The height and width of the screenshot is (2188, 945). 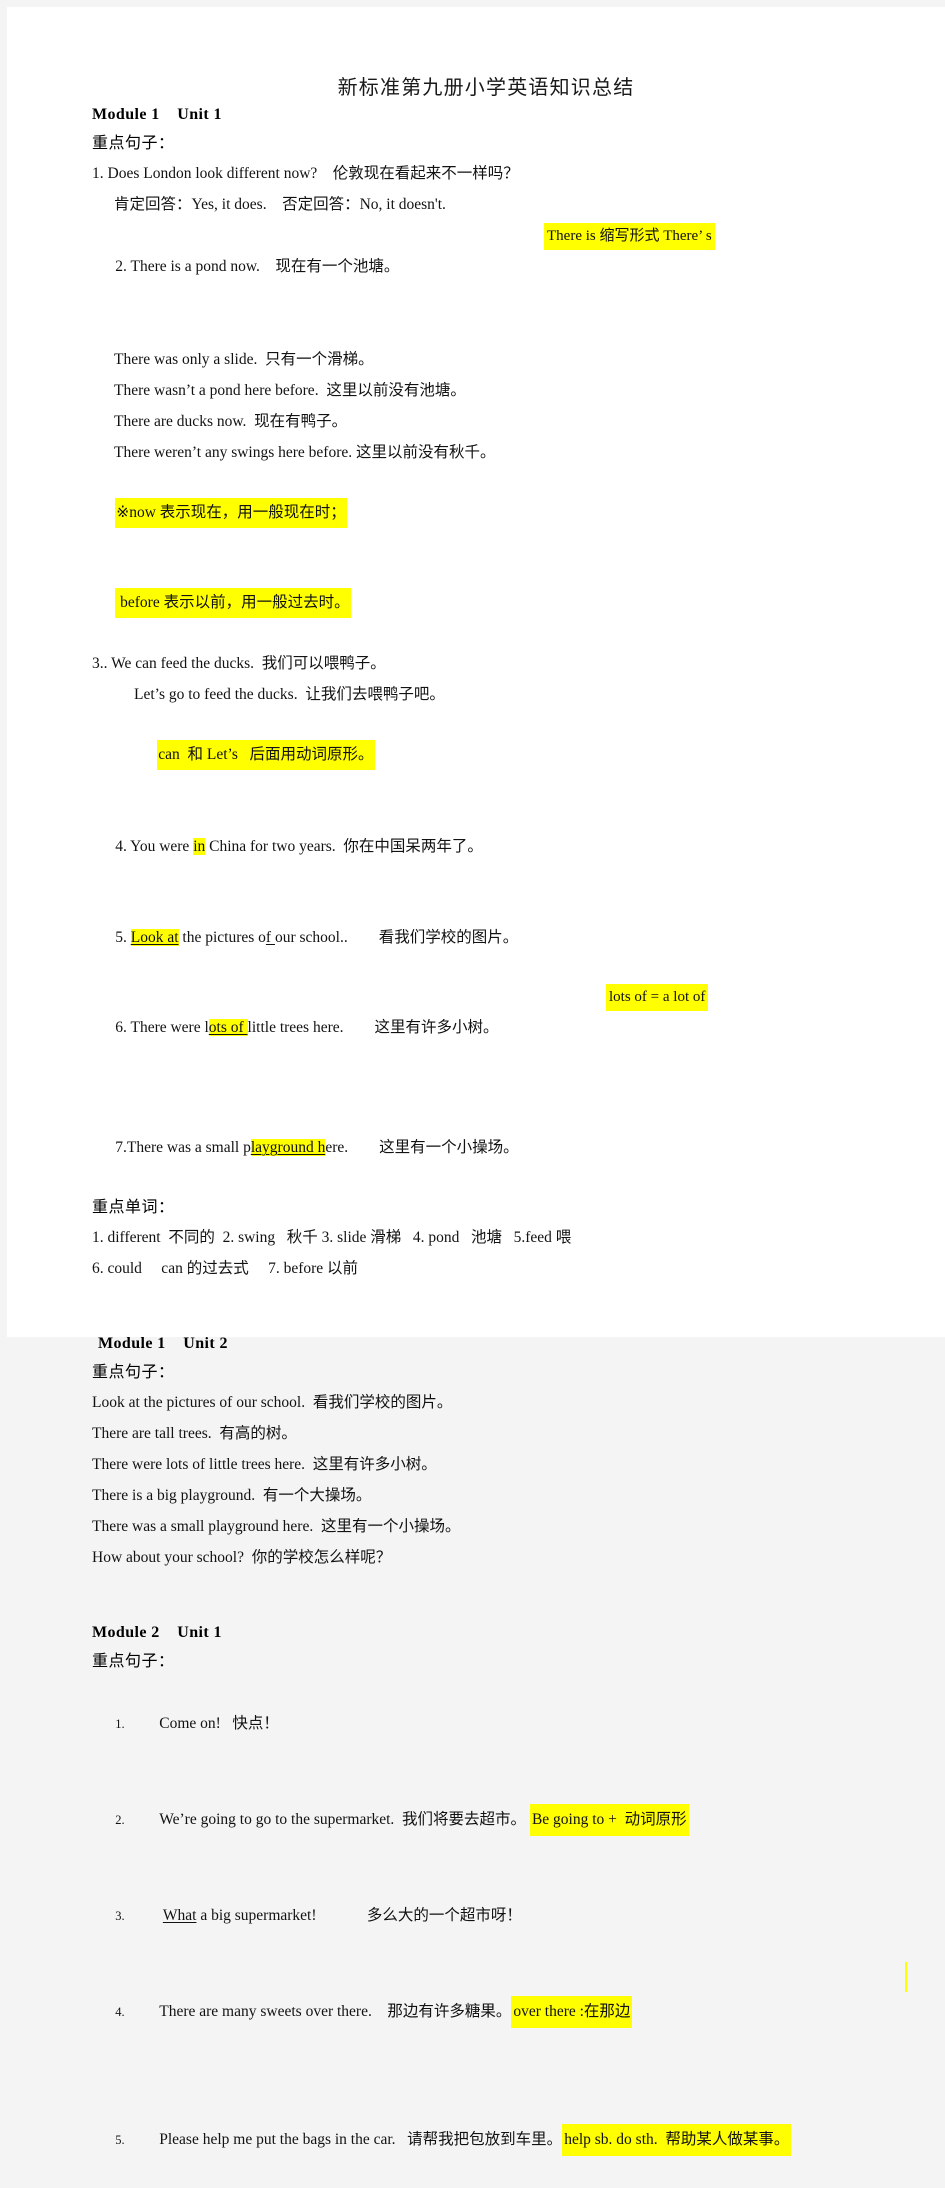 I want to click on label-key-sentences-m2u1: 重点句子：, so click(x=133, y=1661).